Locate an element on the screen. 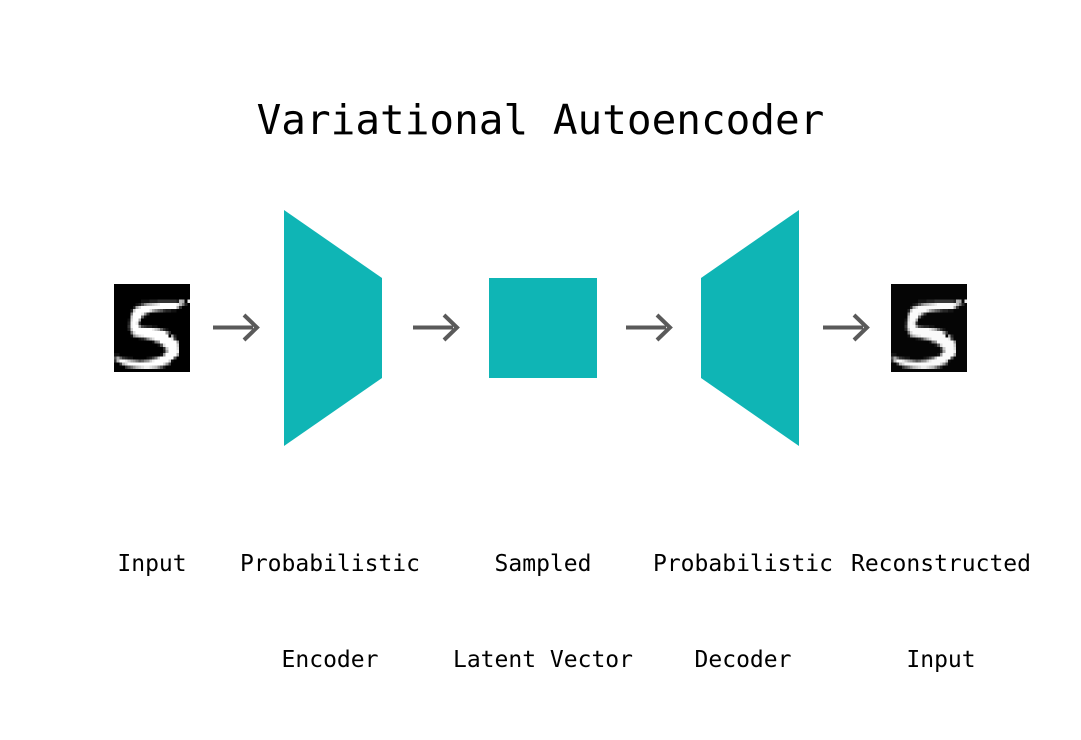  caption-decoder-line-2: Decoder is located at coordinates (743, 660).